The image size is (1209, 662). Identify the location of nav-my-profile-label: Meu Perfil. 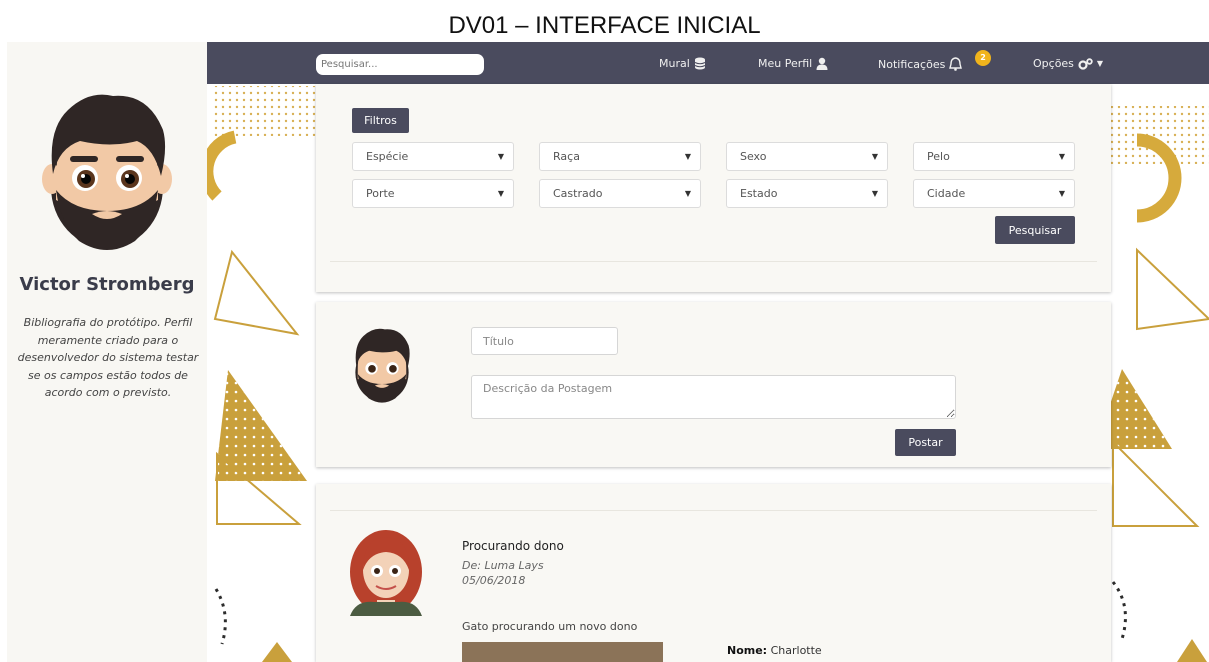
(785, 63).